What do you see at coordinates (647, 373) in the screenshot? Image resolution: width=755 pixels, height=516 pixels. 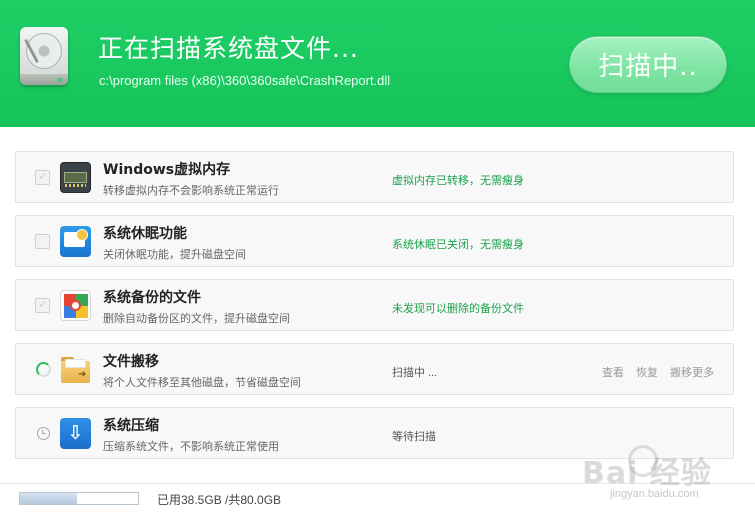 I see `restore-link: 恢复` at bounding box center [647, 373].